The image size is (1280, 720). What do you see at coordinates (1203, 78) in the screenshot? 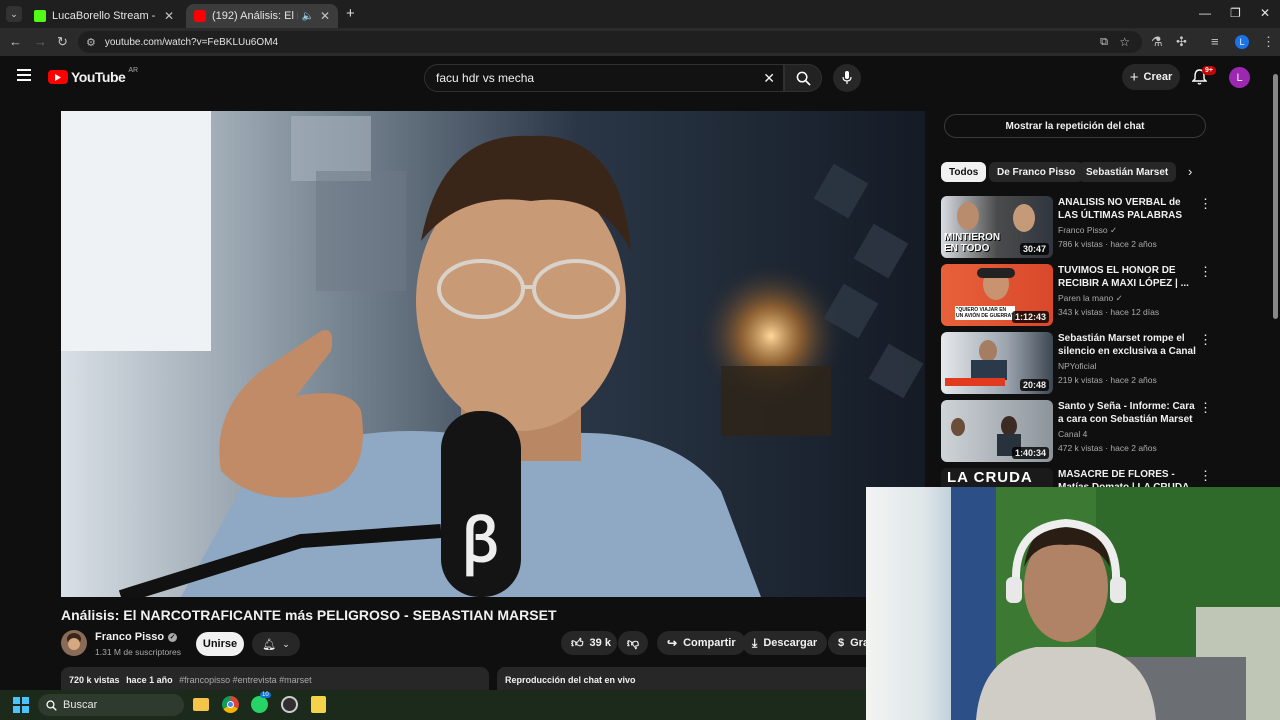
I see `notifications-button: 9+` at bounding box center [1203, 78].